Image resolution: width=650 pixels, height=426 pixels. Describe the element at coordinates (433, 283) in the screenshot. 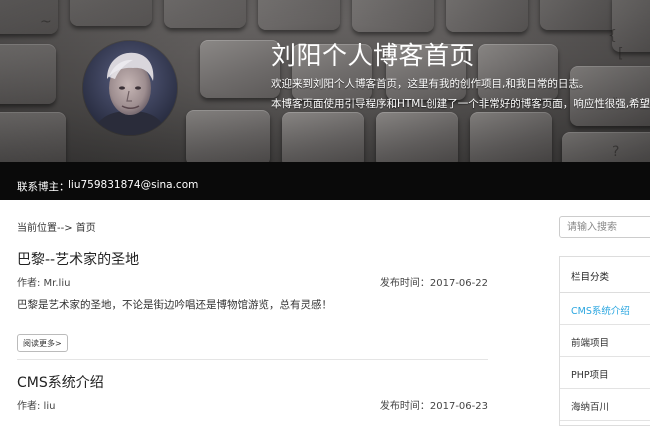

I see `post-date: 发布时间：2017-06-22` at that location.